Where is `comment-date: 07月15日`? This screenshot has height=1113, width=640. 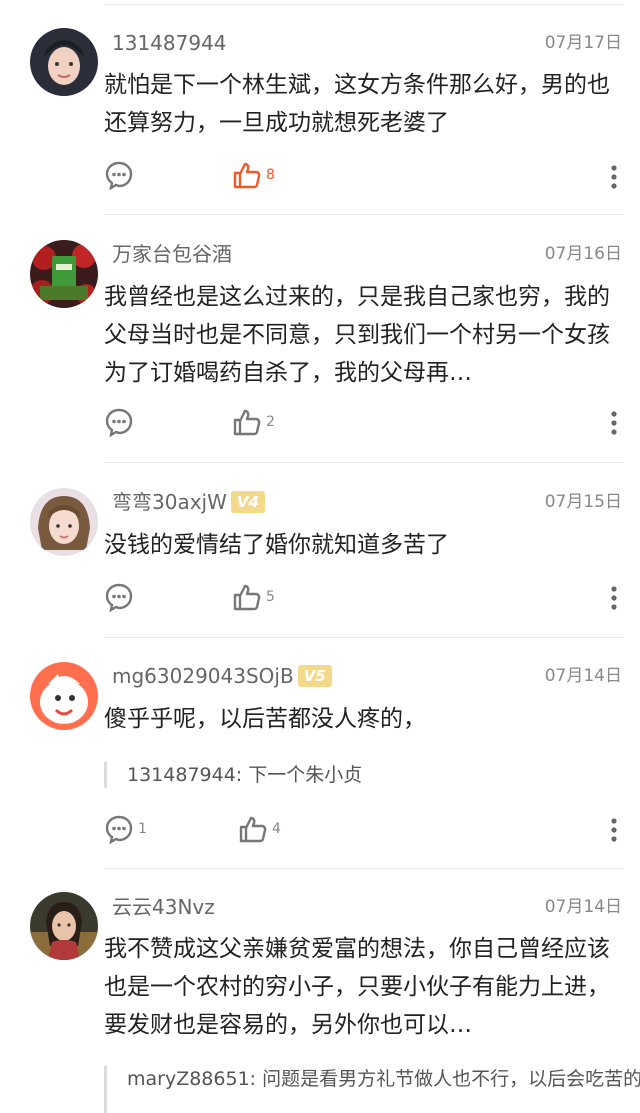 comment-date: 07月15日 is located at coordinates (583, 502).